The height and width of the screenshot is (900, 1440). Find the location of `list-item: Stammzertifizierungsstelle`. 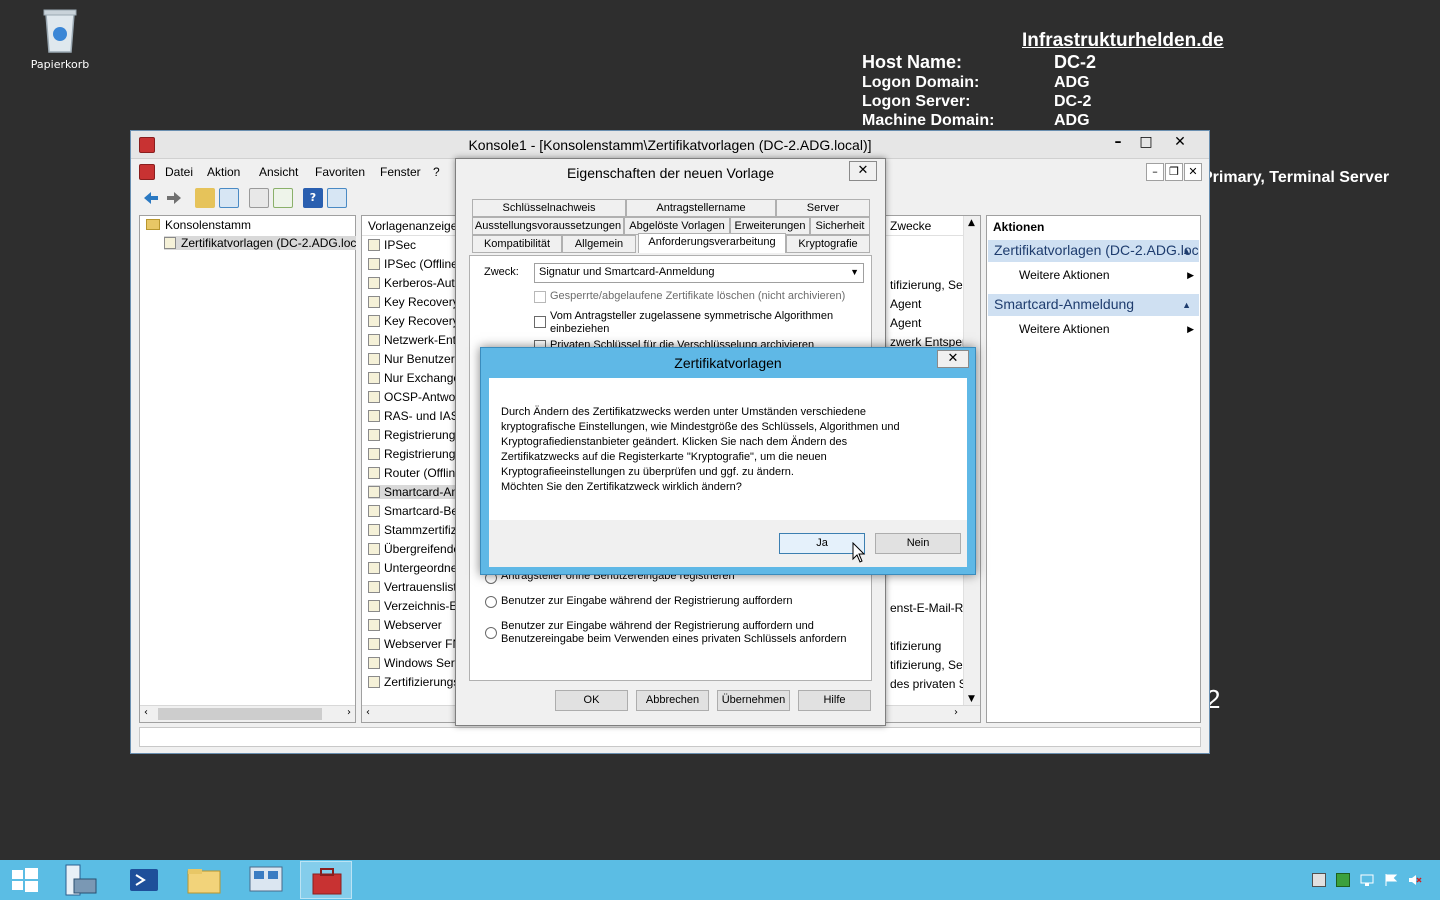

list-item: Stammzertifizierungsstelle is located at coordinates (412, 530).